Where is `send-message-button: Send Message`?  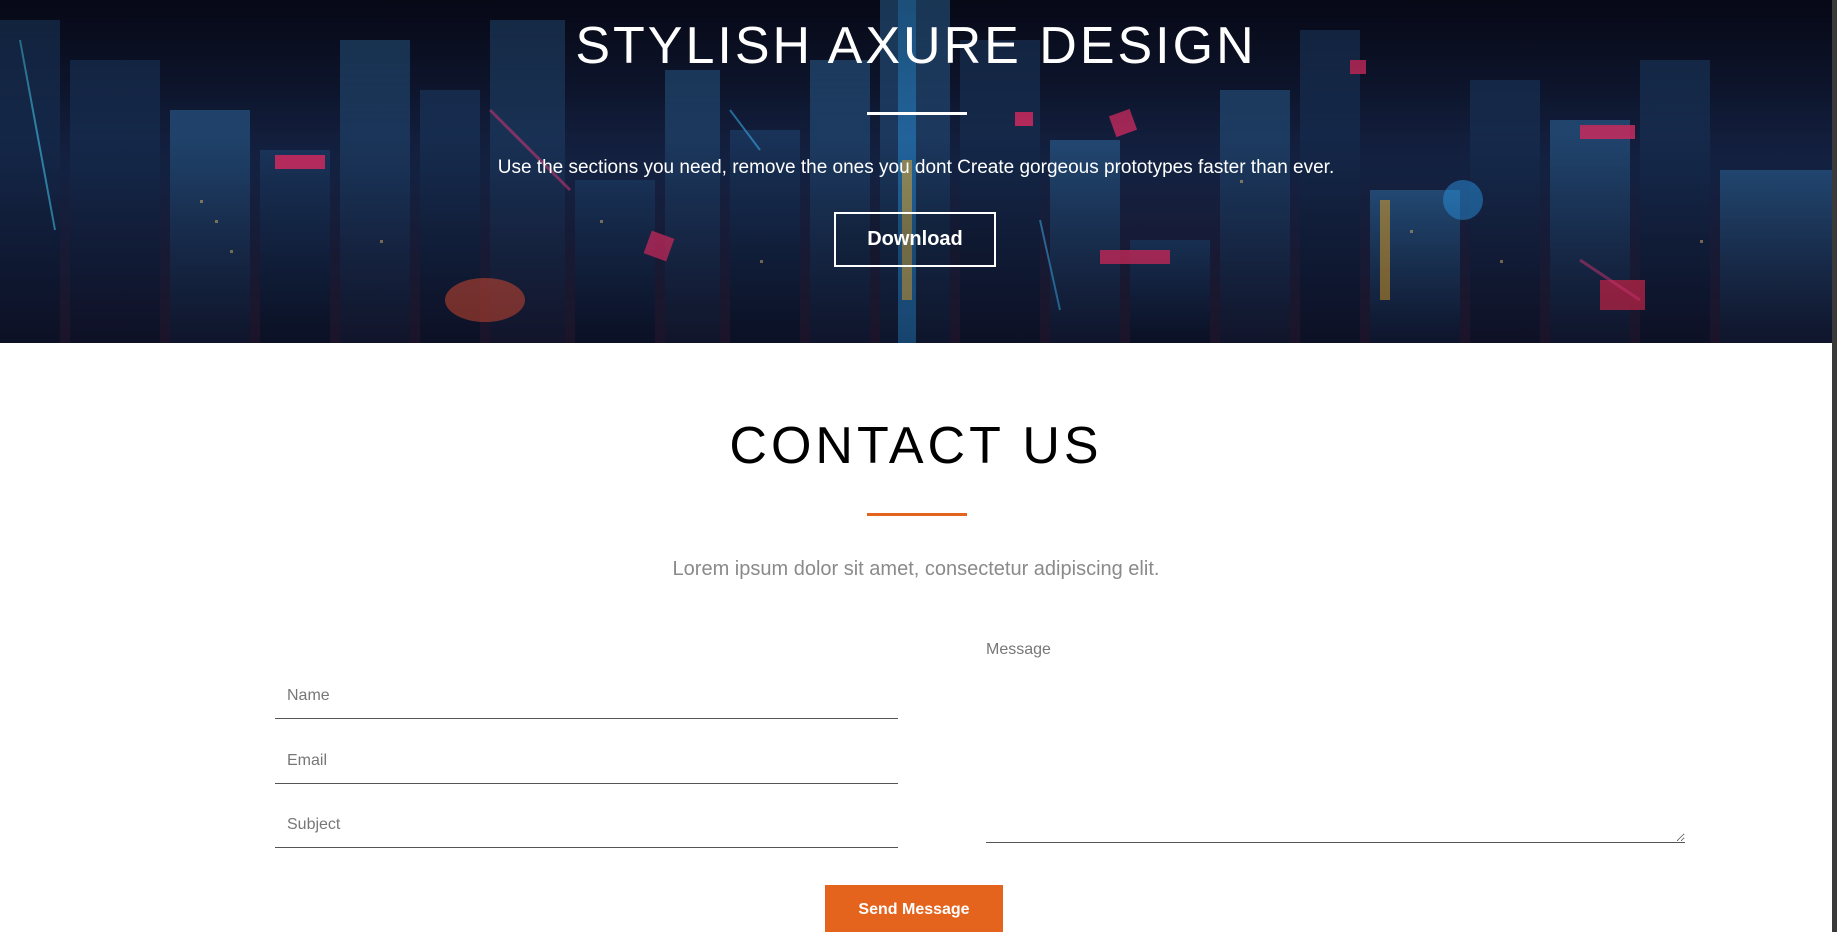
send-message-button: Send Message is located at coordinates (914, 908).